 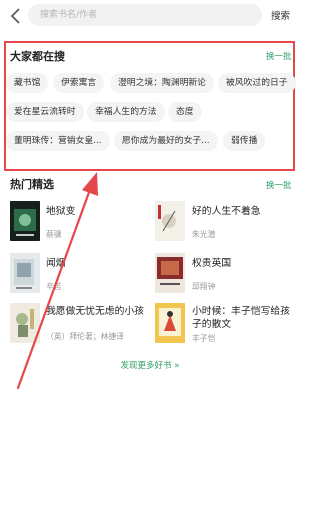 What do you see at coordinates (279, 185) in the screenshot?
I see `featured-refresh-button: 换一批` at bounding box center [279, 185].